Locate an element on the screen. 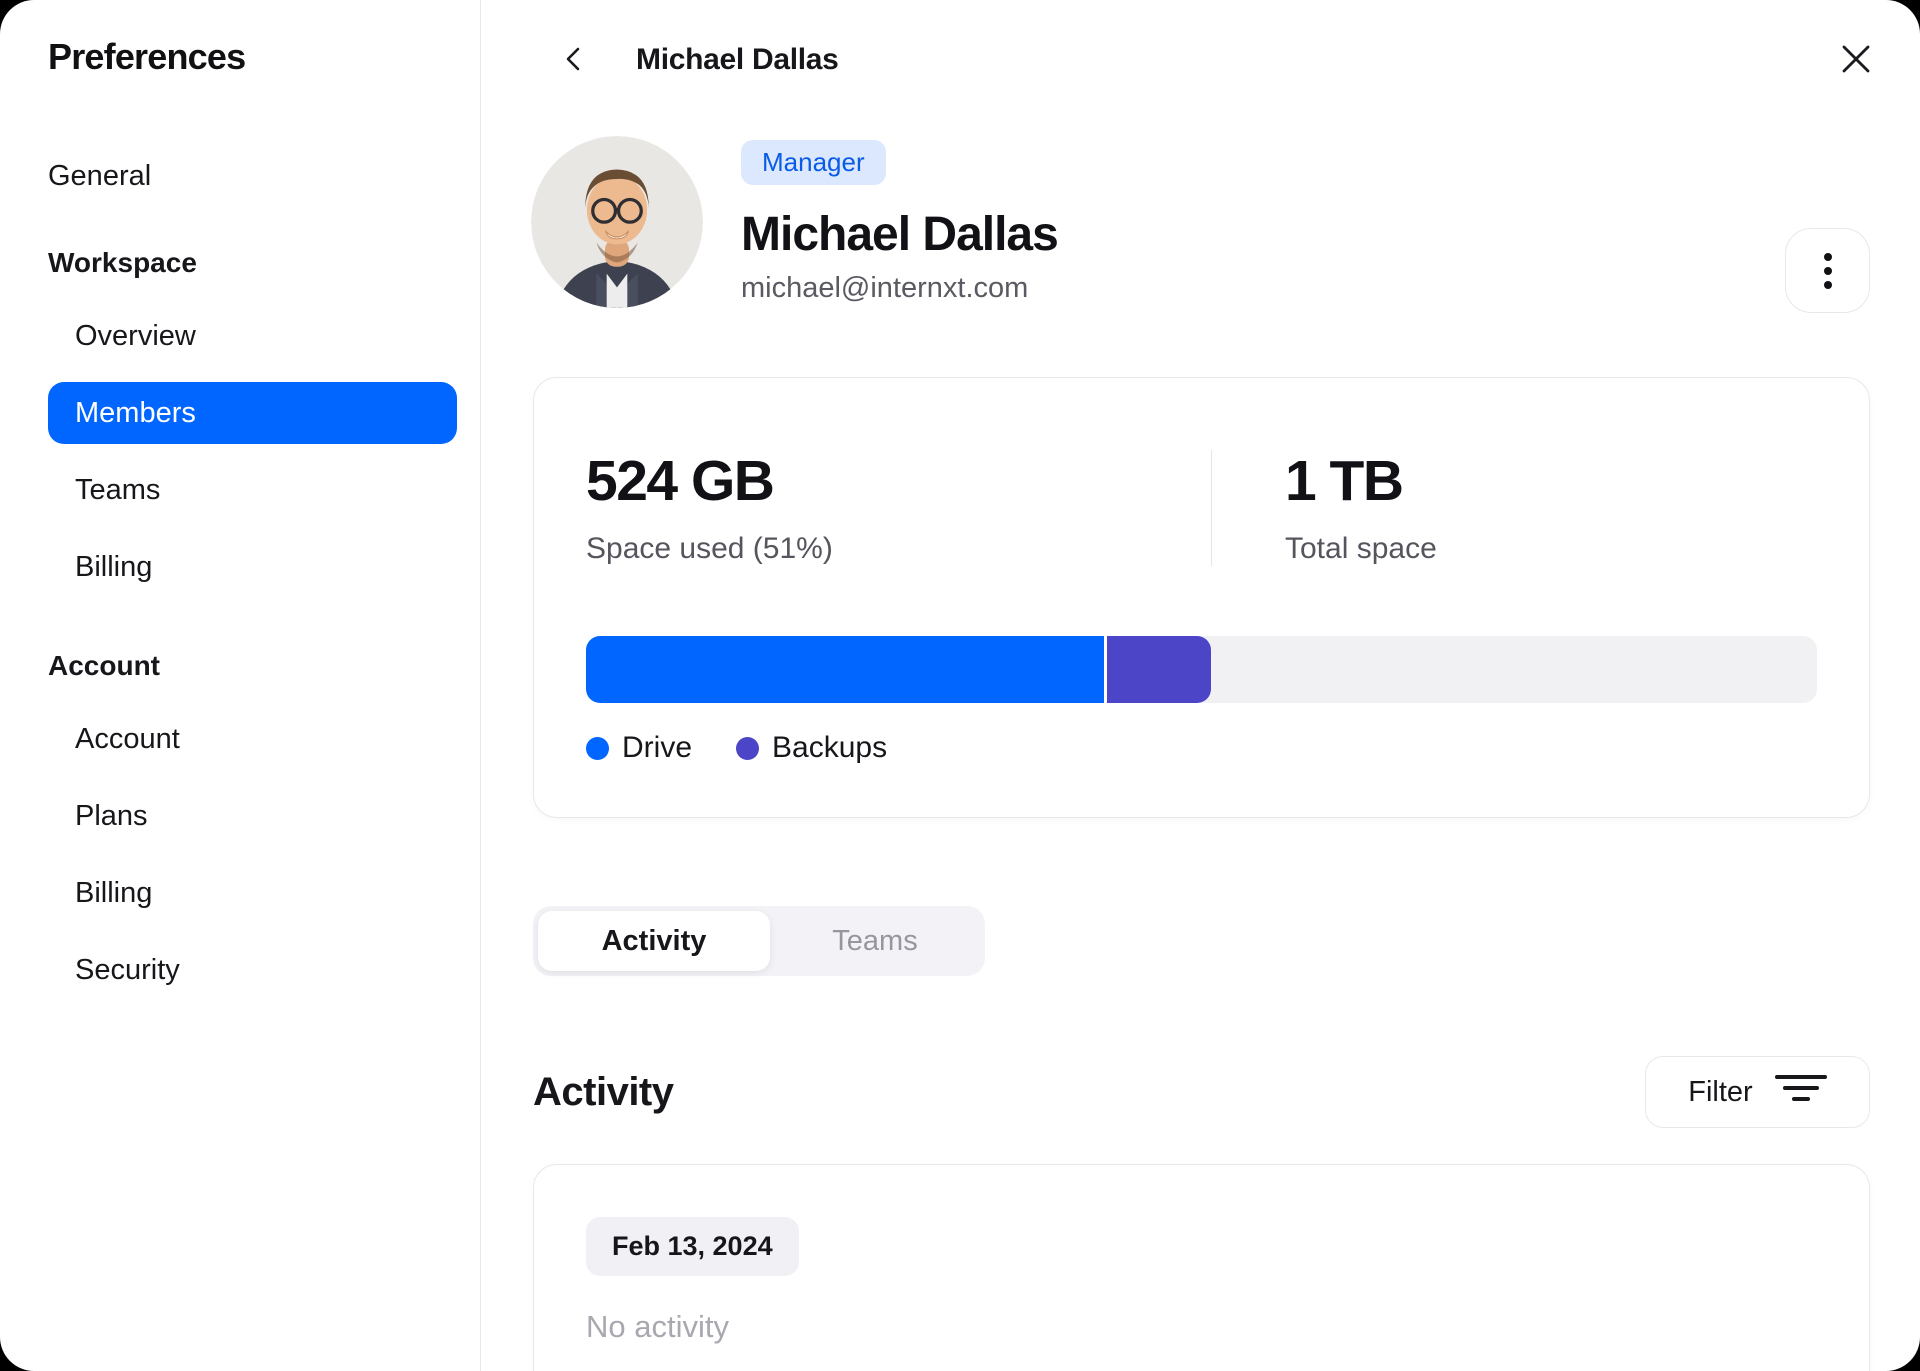  member-name: Michael Dallas is located at coordinates (900, 234).